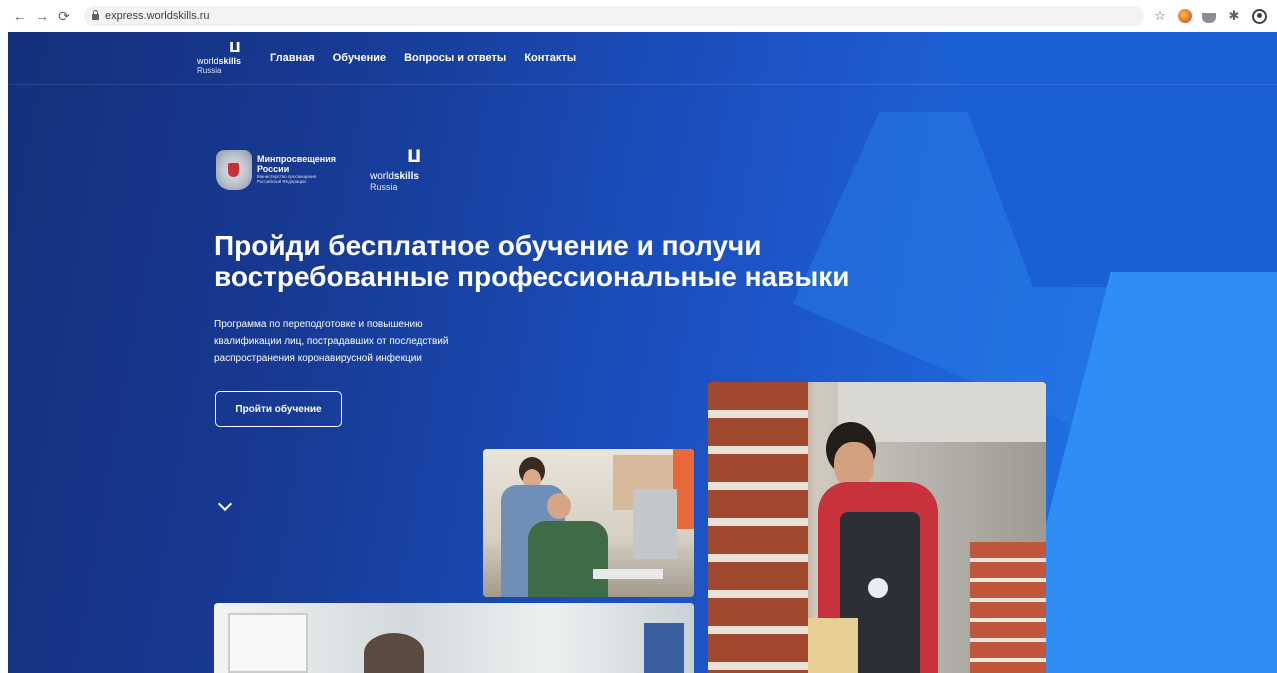 This screenshot has width=1277, height=673. I want to click on photo-computer-class, so click(588, 523).